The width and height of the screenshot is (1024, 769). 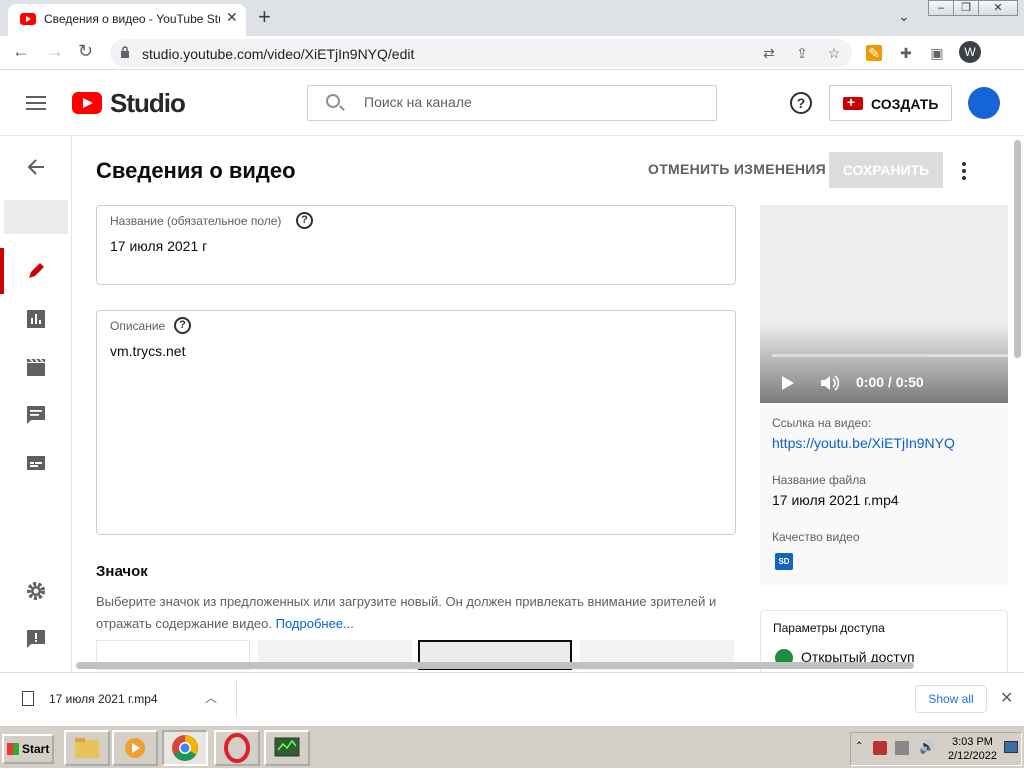 What do you see at coordinates (36, 591) in the screenshot?
I see `settings-gear-icon` at bounding box center [36, 591].